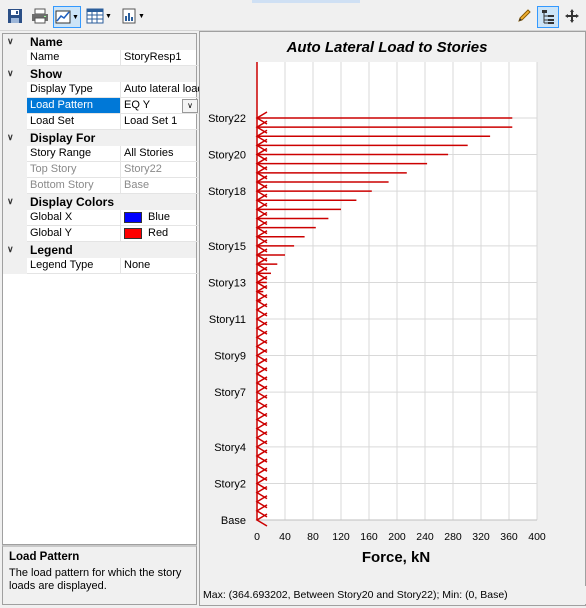  Describe the element at coordinates (73, 122) in the screenshot. I see `property-label: Load Set` at that location.